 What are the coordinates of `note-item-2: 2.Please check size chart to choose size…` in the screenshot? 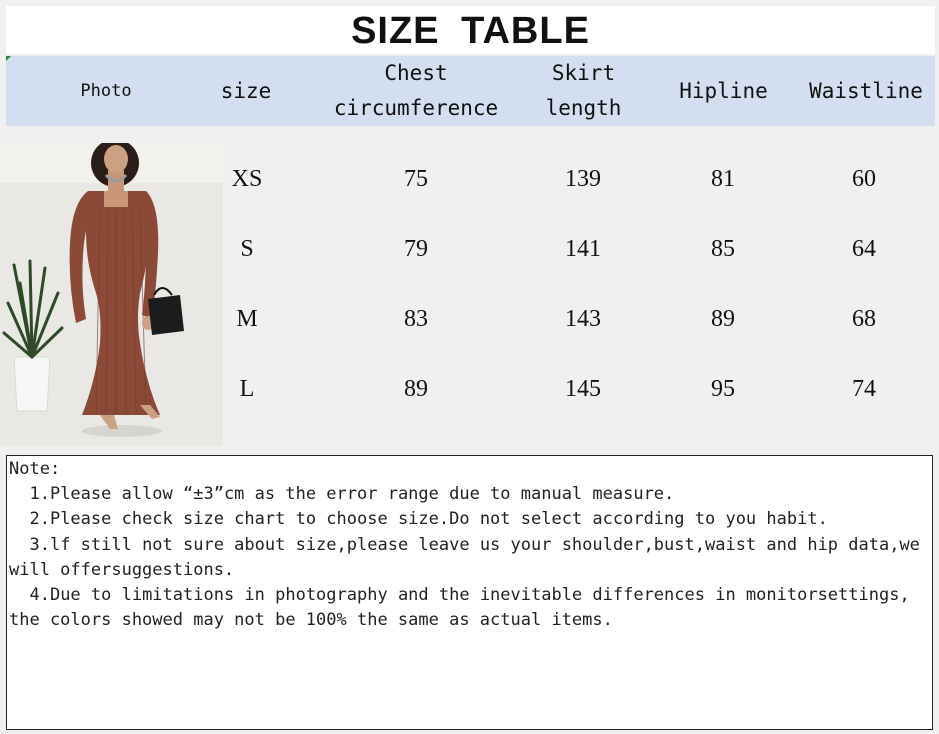 It's located at (418, 519).